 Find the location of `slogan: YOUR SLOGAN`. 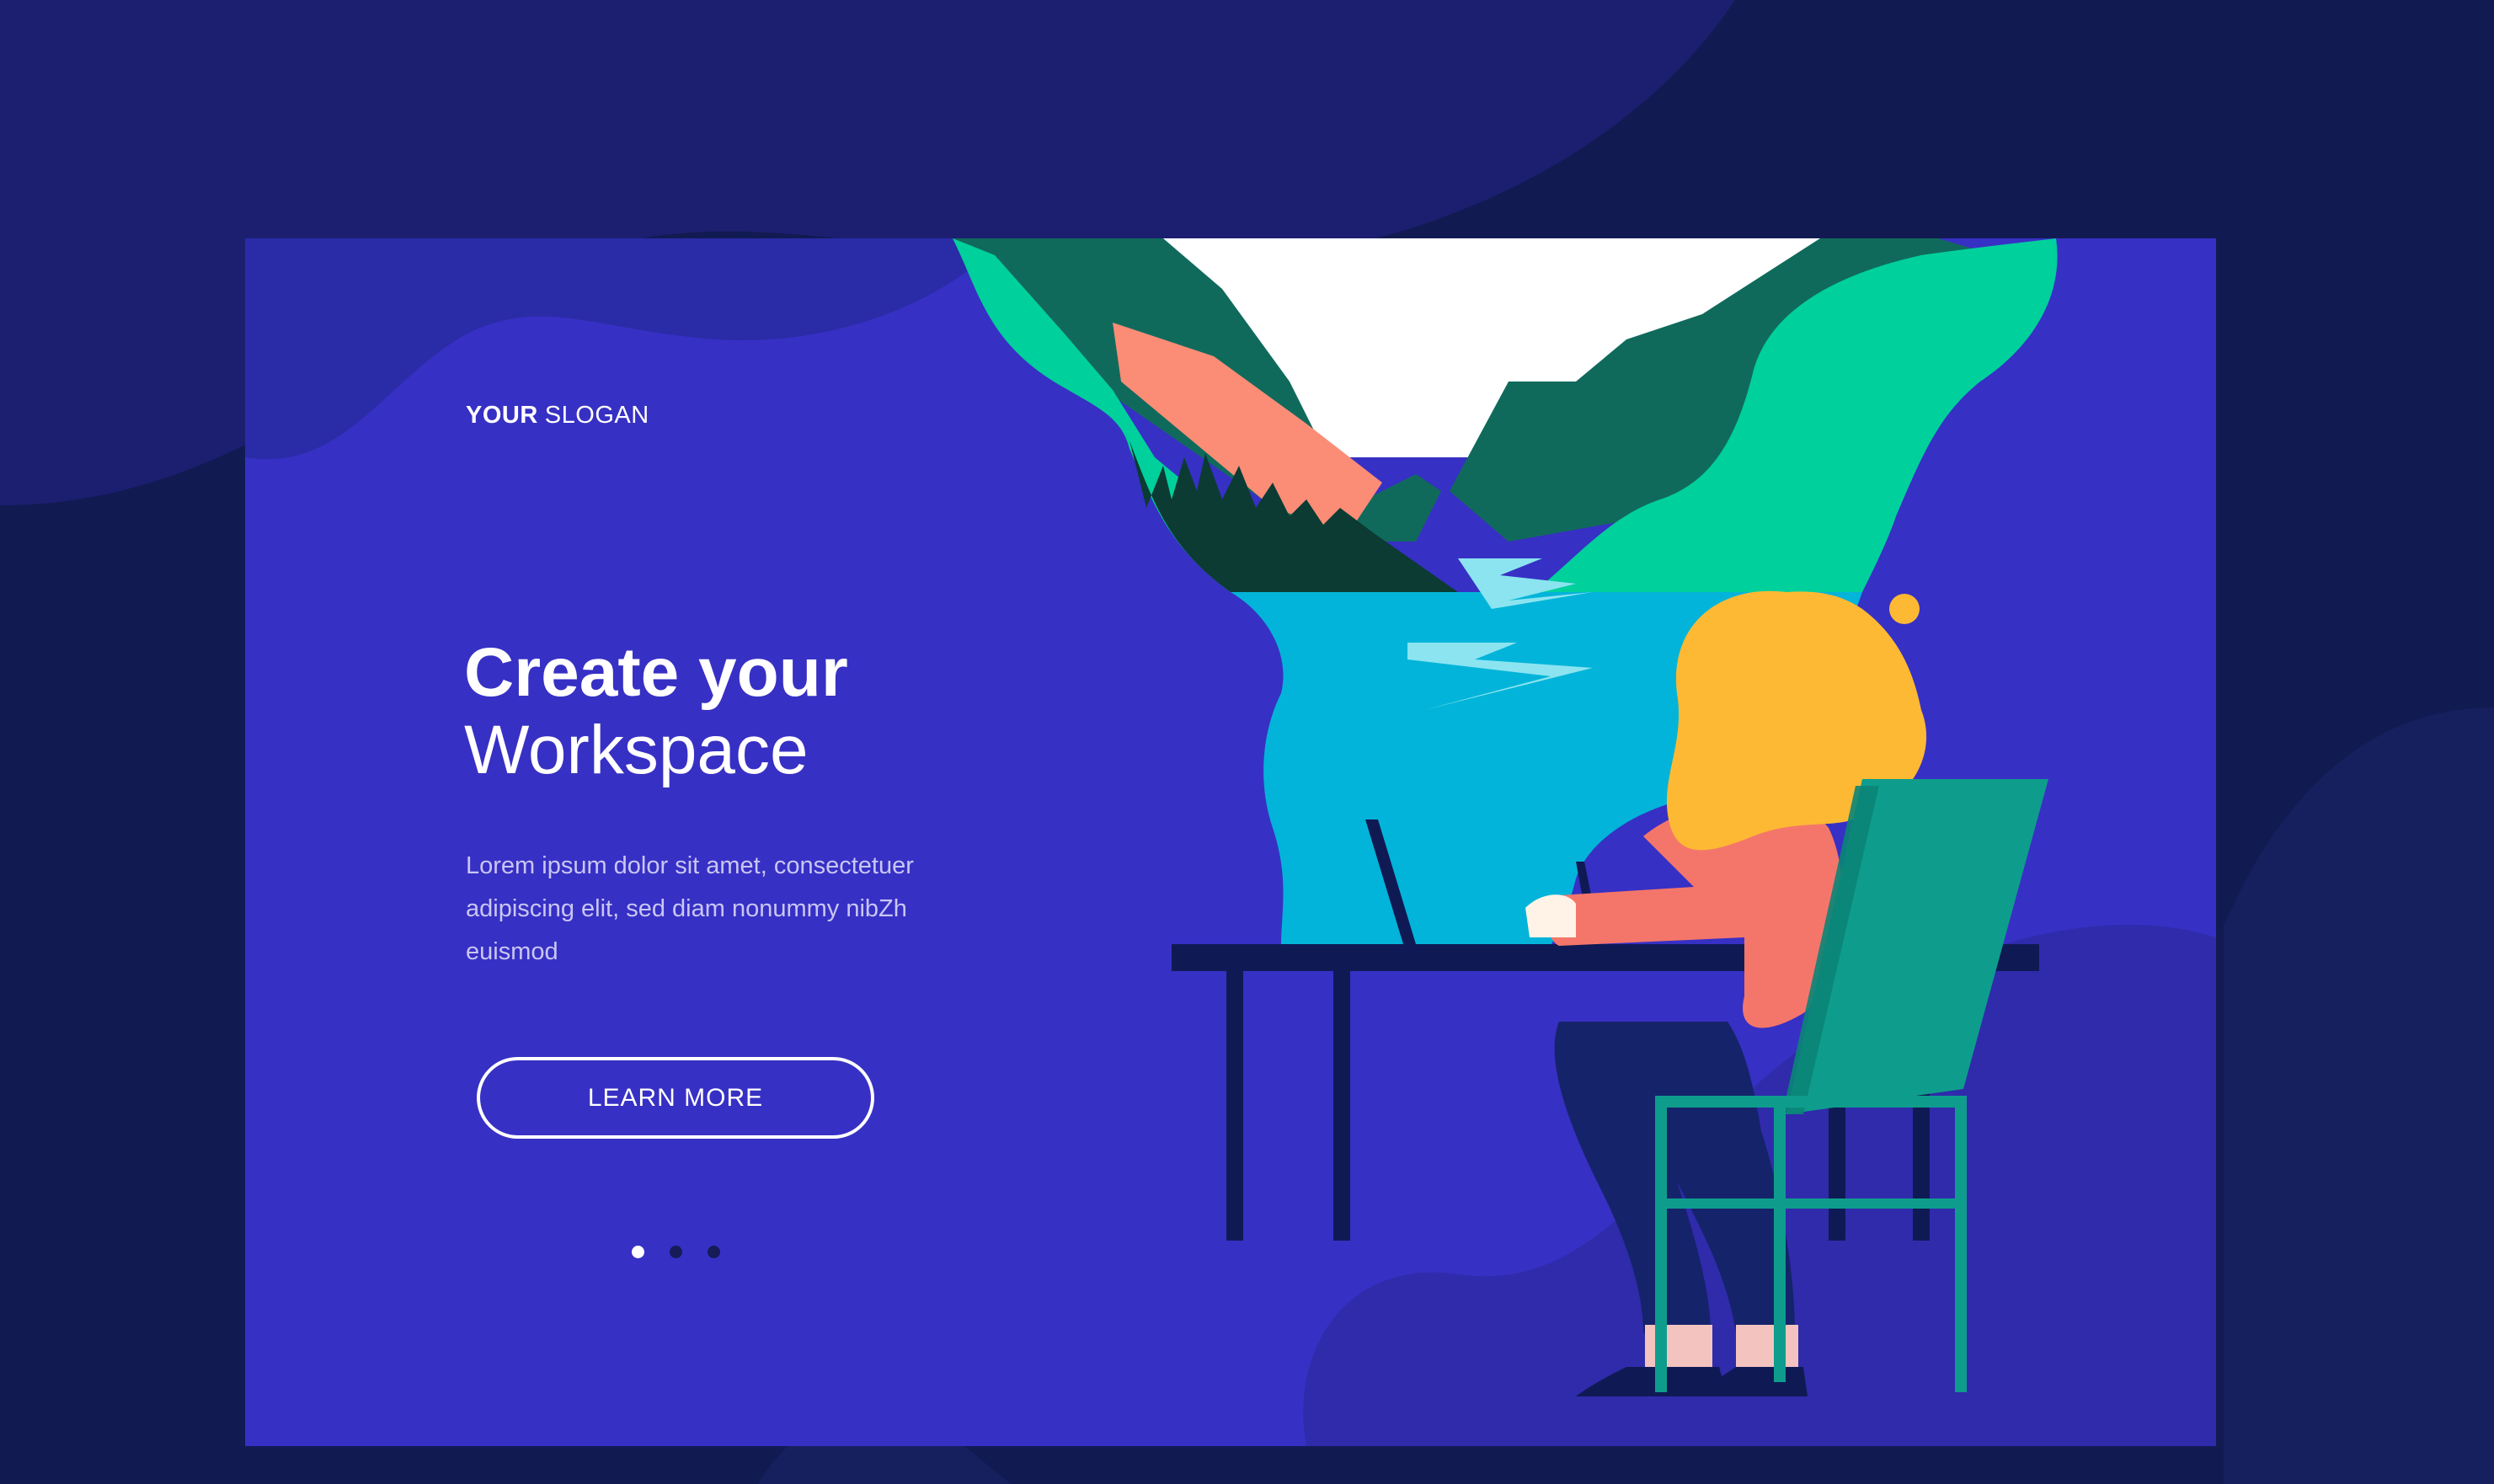

slogan: YOUR SLOGAN is located at coordinates (557, 416).